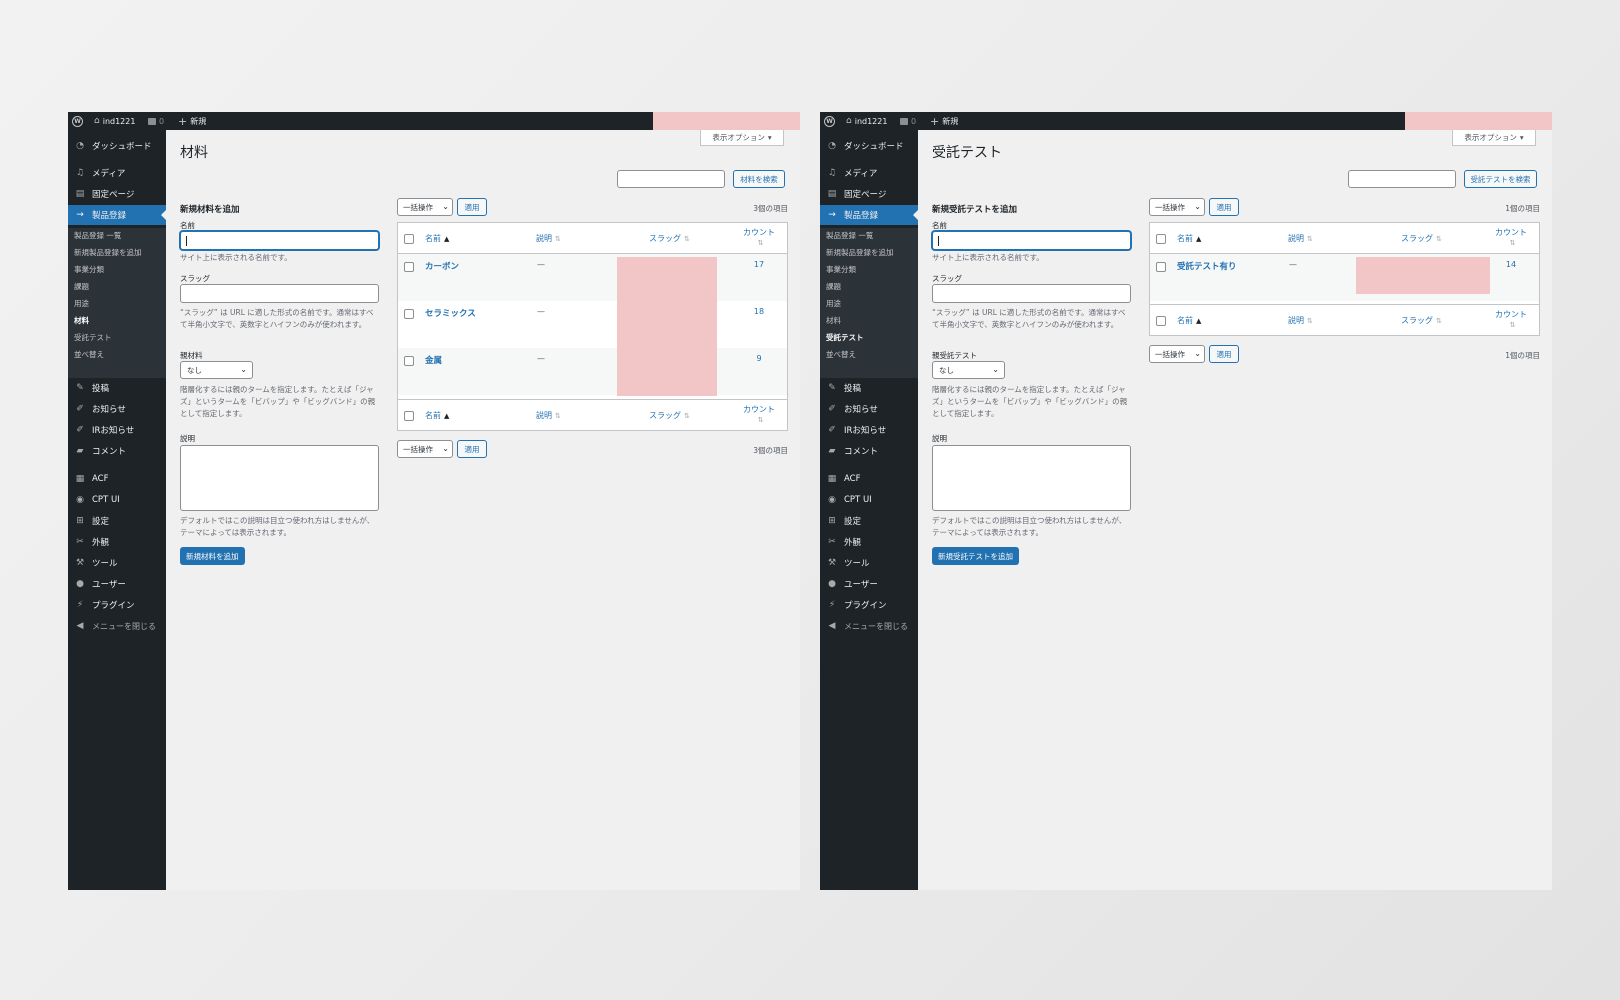 The width and height of the screenshot is (1620, 1000). Describe the element at coordinates (759, 358) in the screenshot. I see `term-count-link: 9` at that location.